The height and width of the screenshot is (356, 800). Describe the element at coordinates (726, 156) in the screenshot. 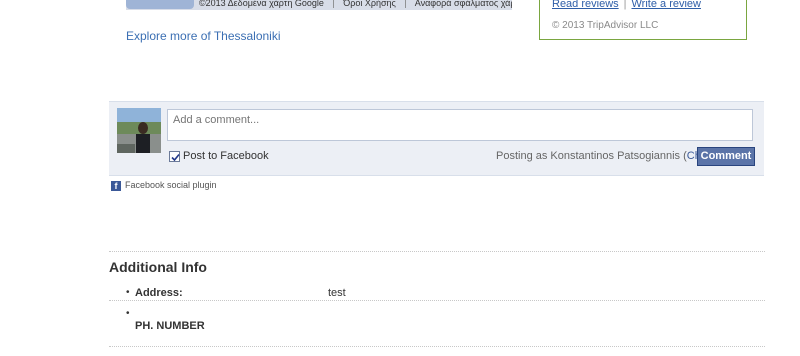

I see `comment-button: Comment` at that location.